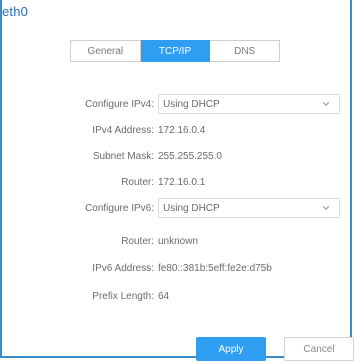 The image size is (356, 362). Describe the element at coordinates (137, 182) in the screenshot. I see `router-label: Router:` at that location.